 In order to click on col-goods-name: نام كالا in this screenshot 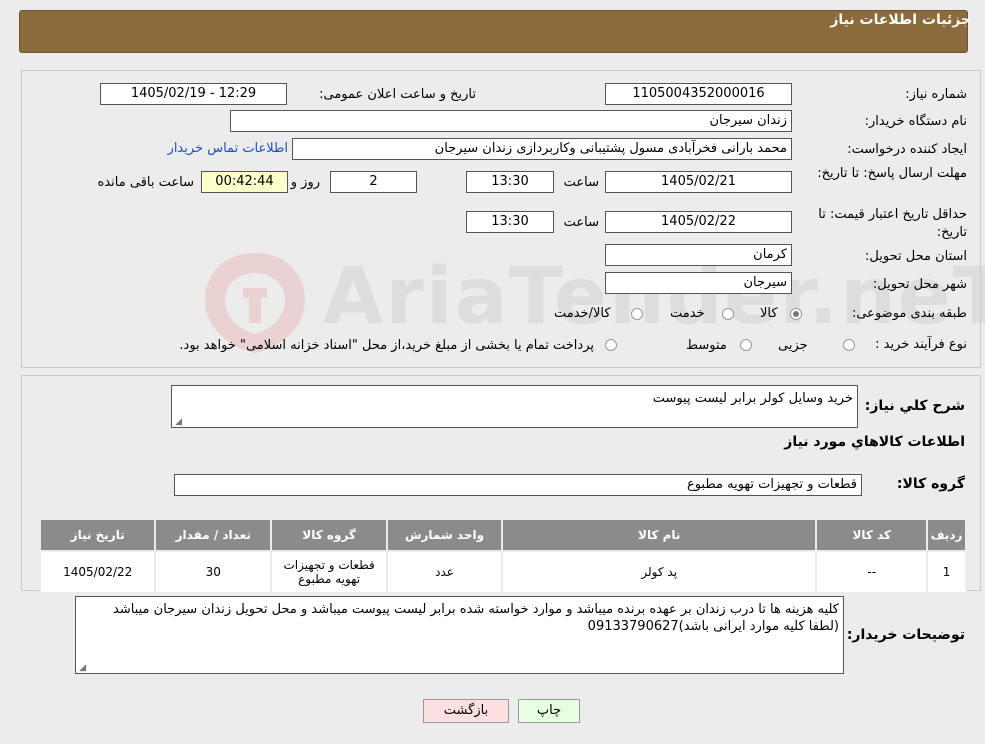, I will do `click(659, 535)`.